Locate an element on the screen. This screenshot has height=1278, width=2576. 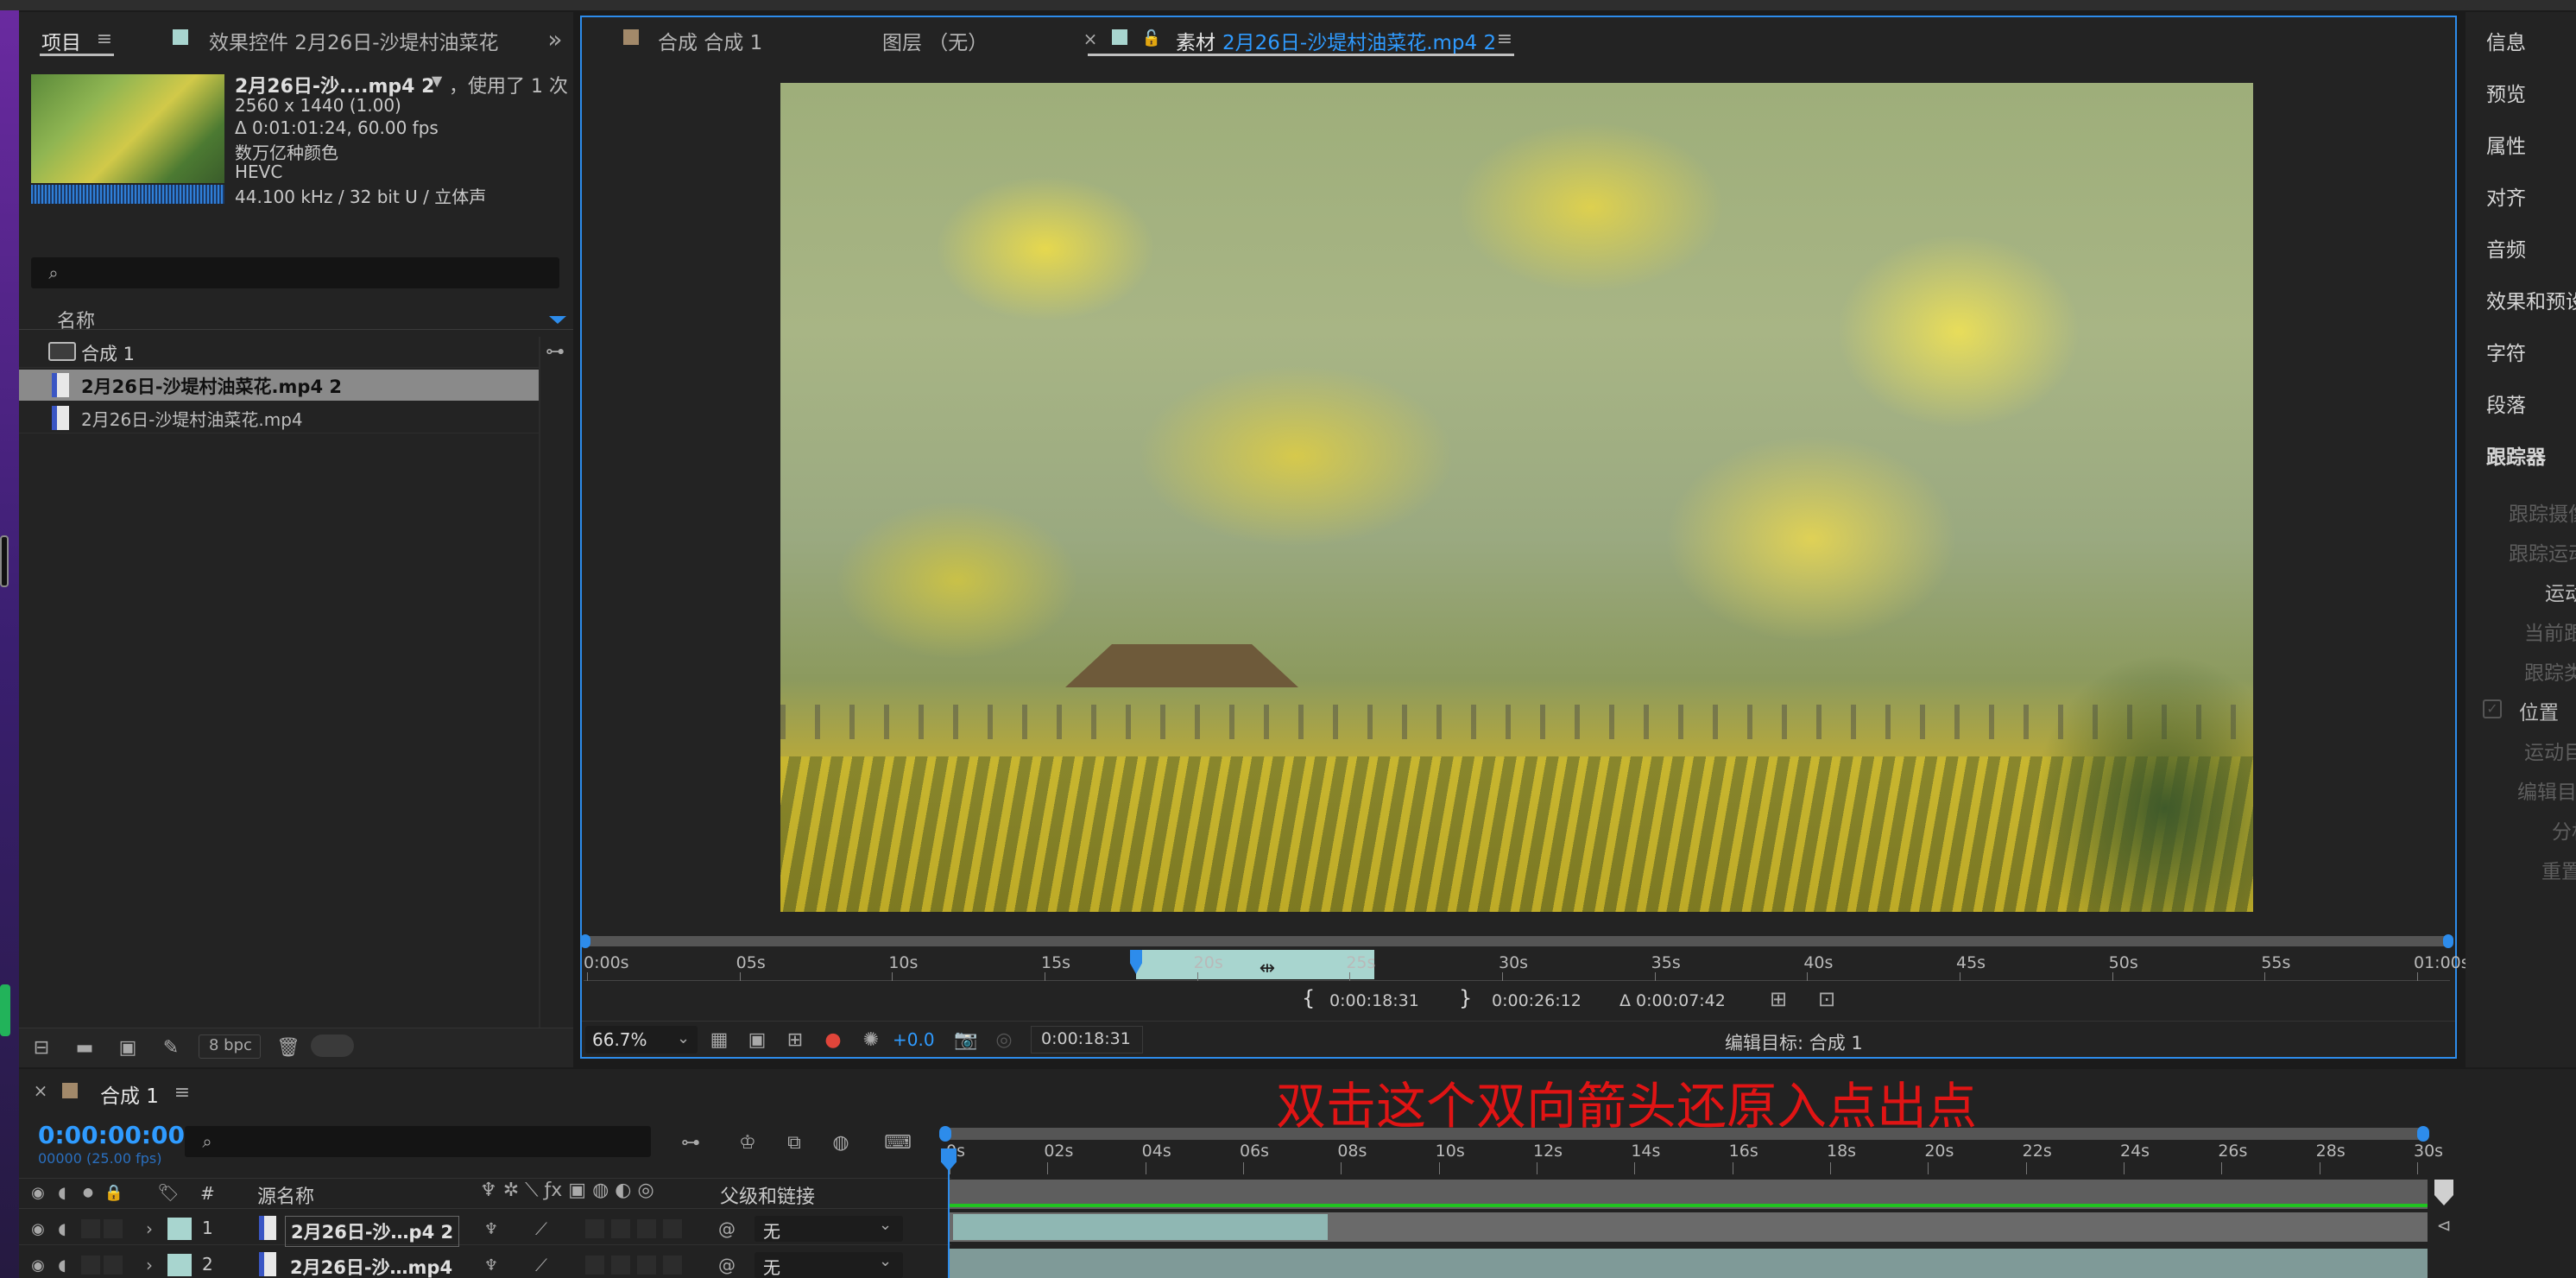
thumbnail-slider is located at coordinates (332, 1045).